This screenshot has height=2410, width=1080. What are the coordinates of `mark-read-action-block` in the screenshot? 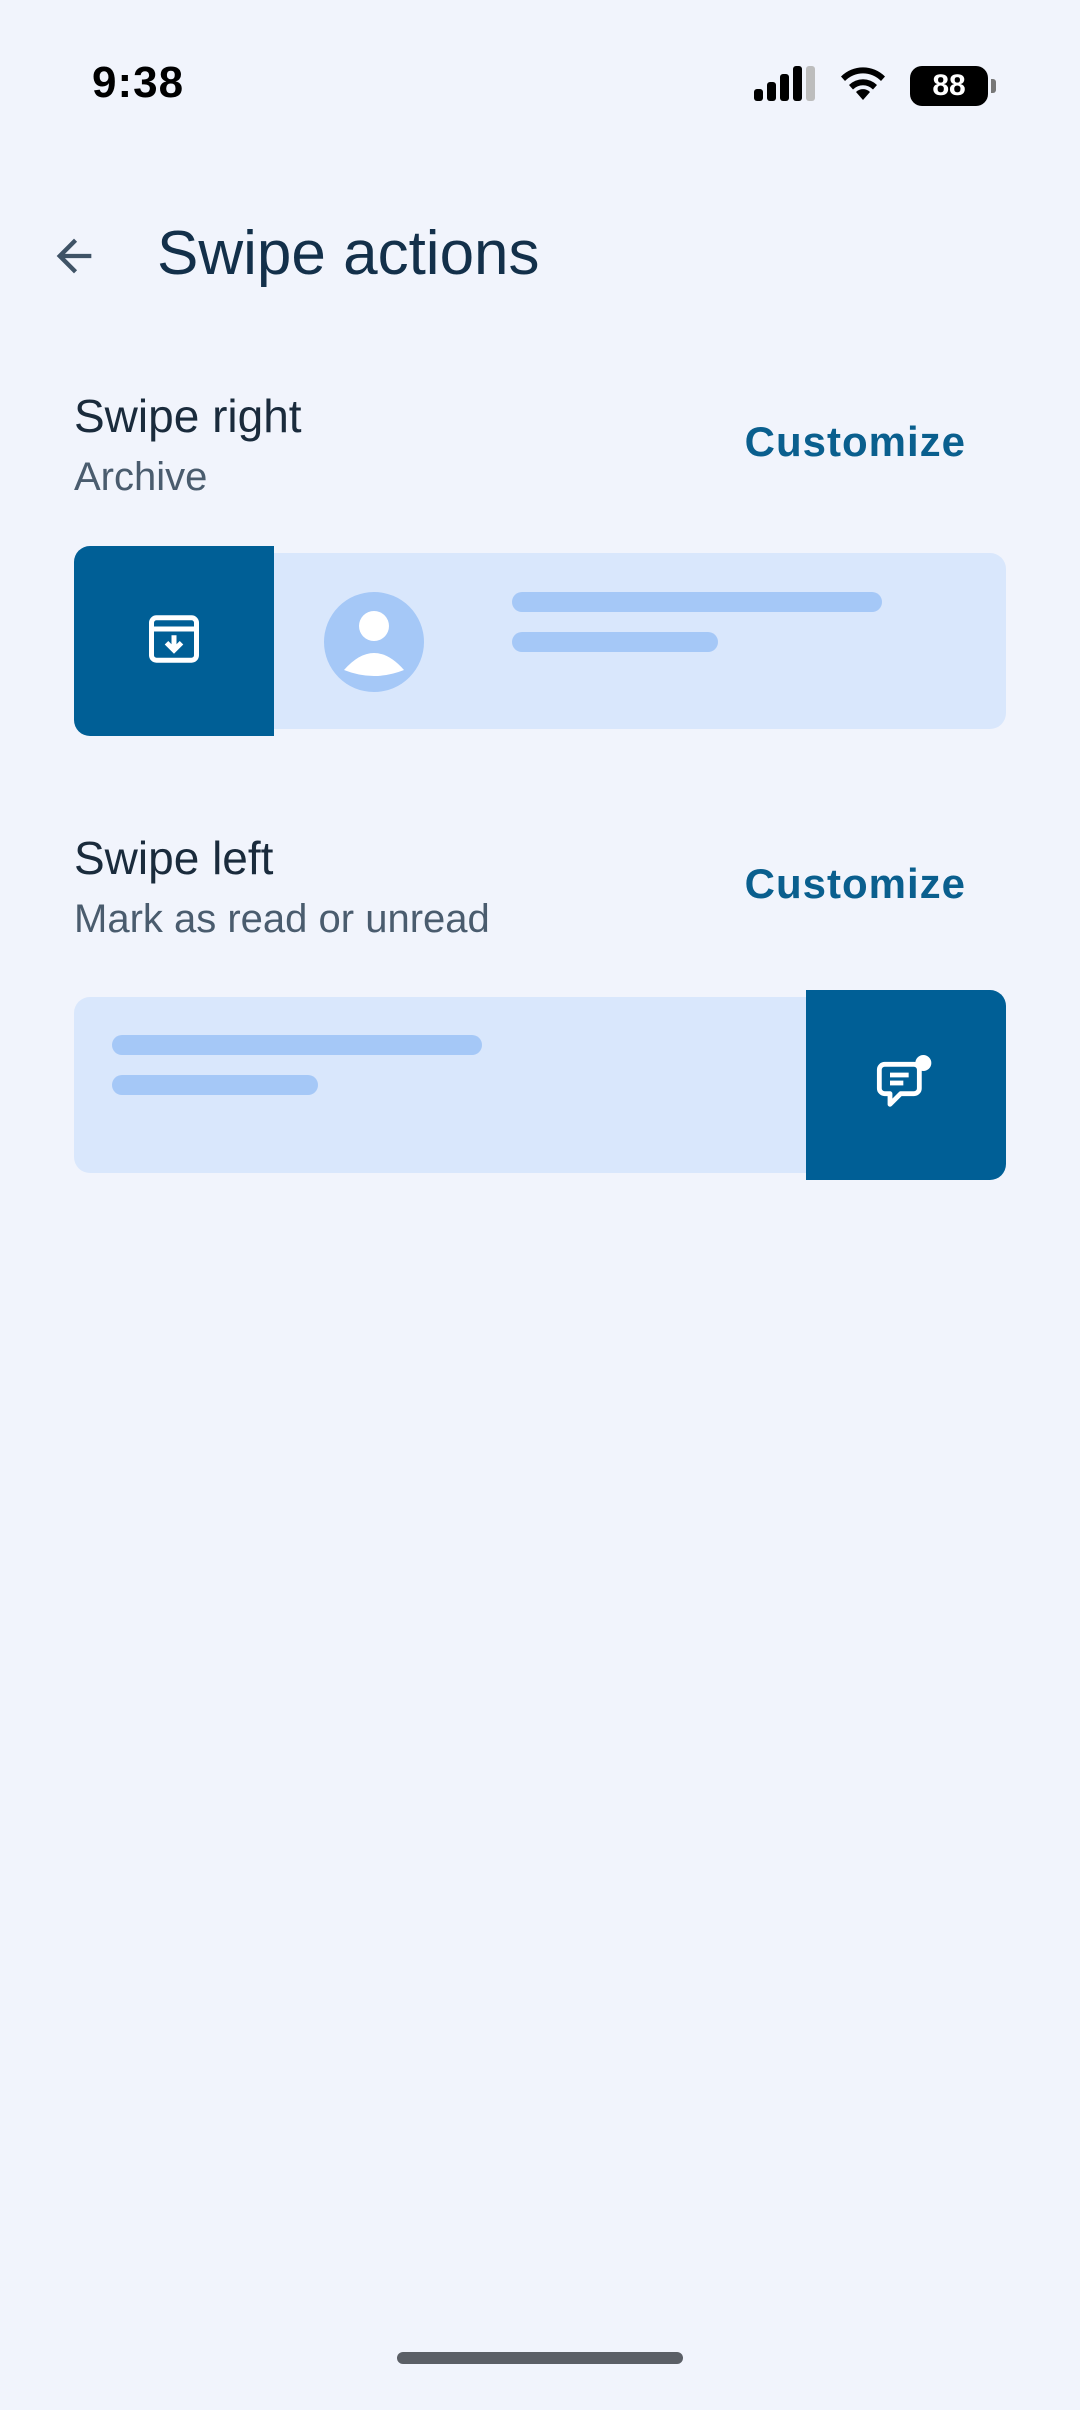 It's located at (906, 1085).